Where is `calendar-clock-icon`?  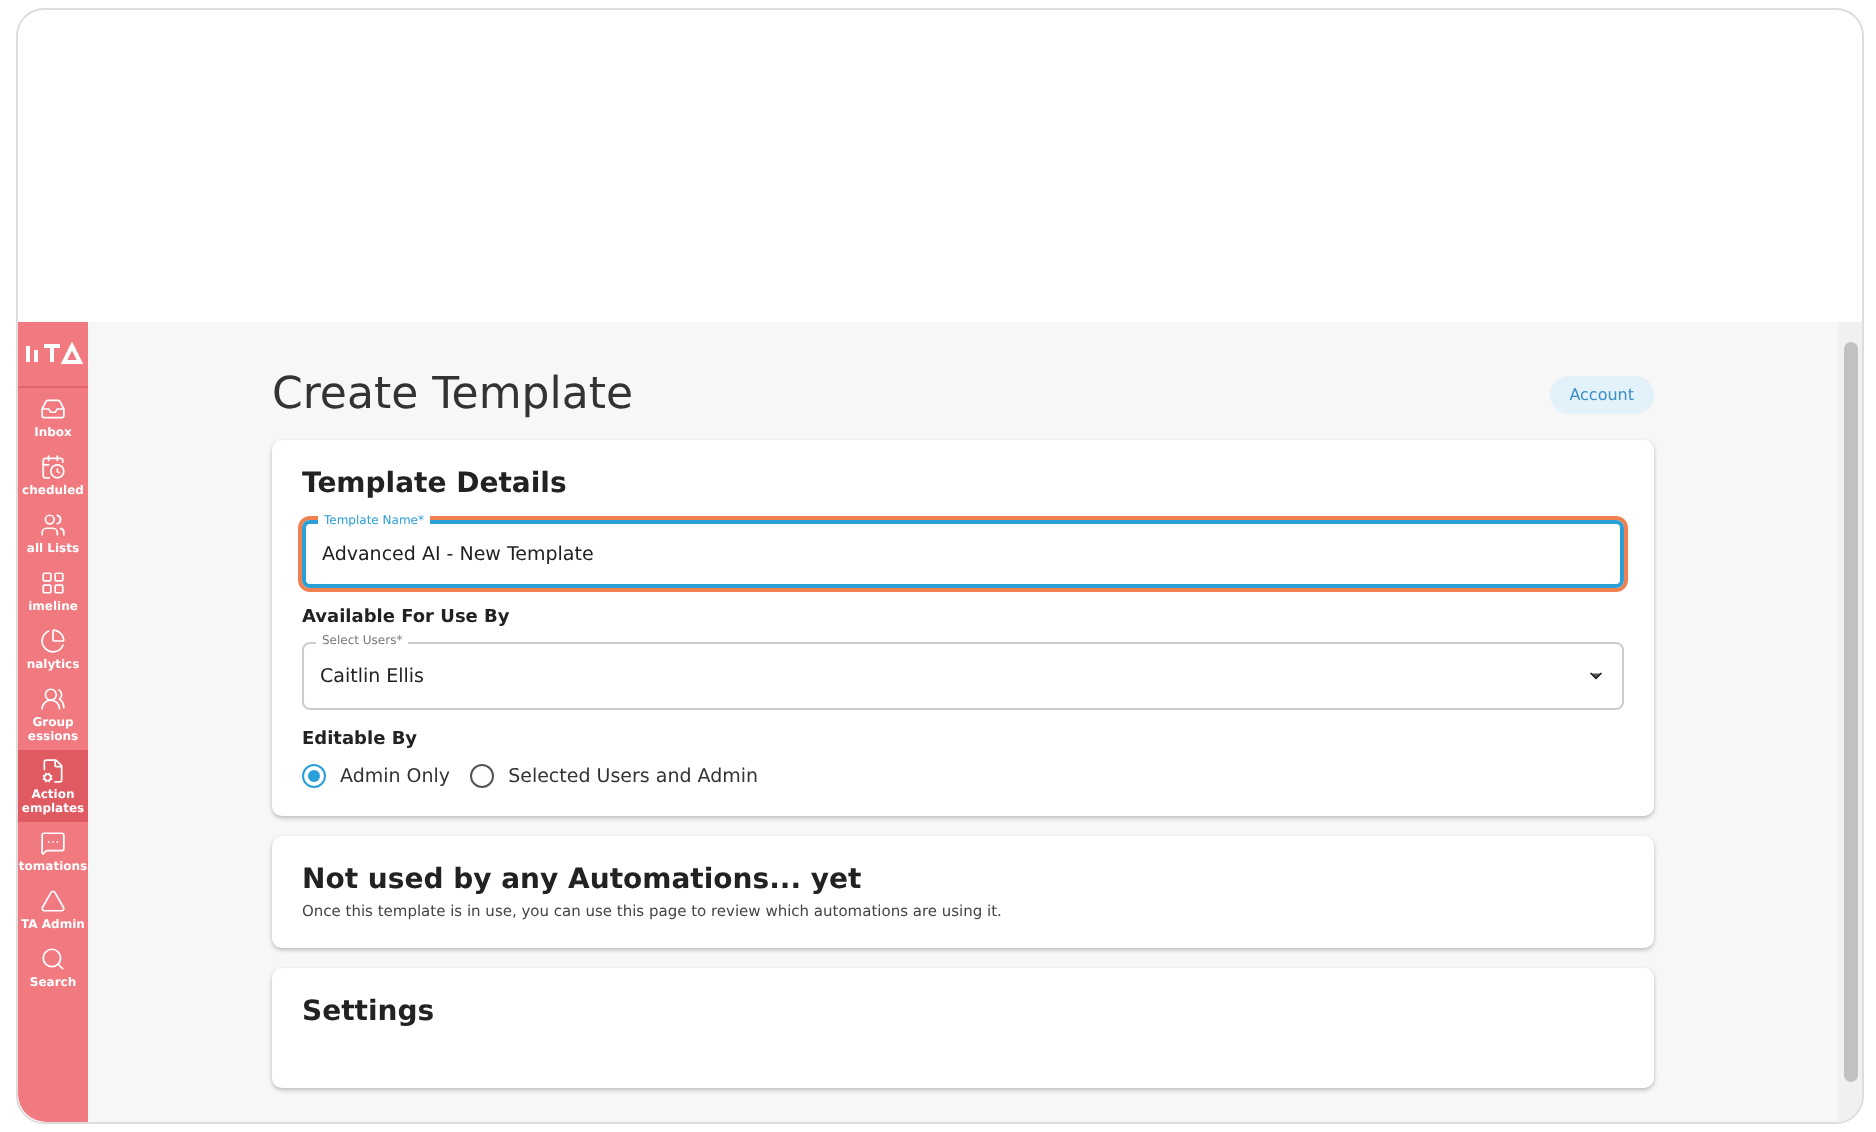 calendar-clock-icon is located at coordinates (53, 467).